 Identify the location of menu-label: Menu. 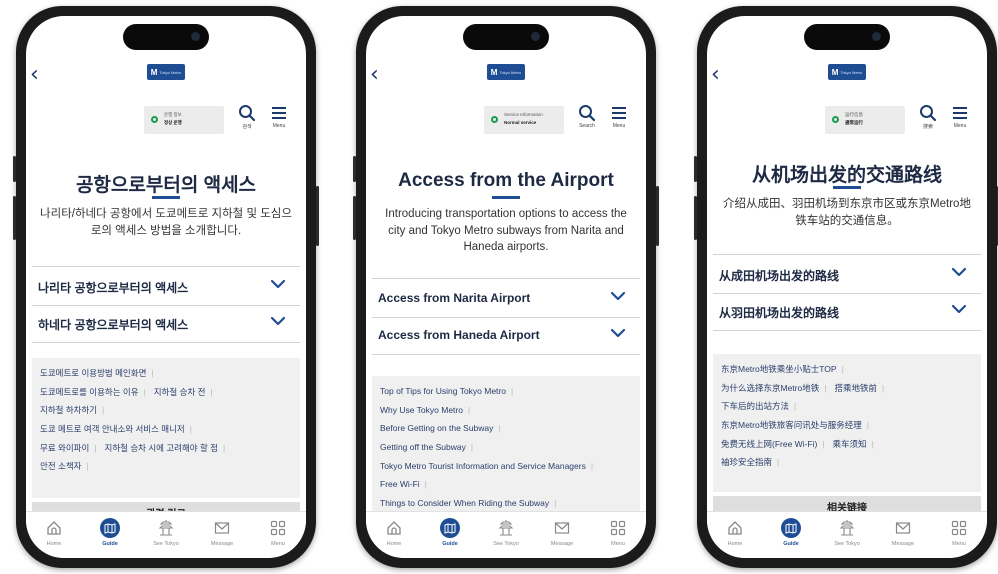
(279, 126).